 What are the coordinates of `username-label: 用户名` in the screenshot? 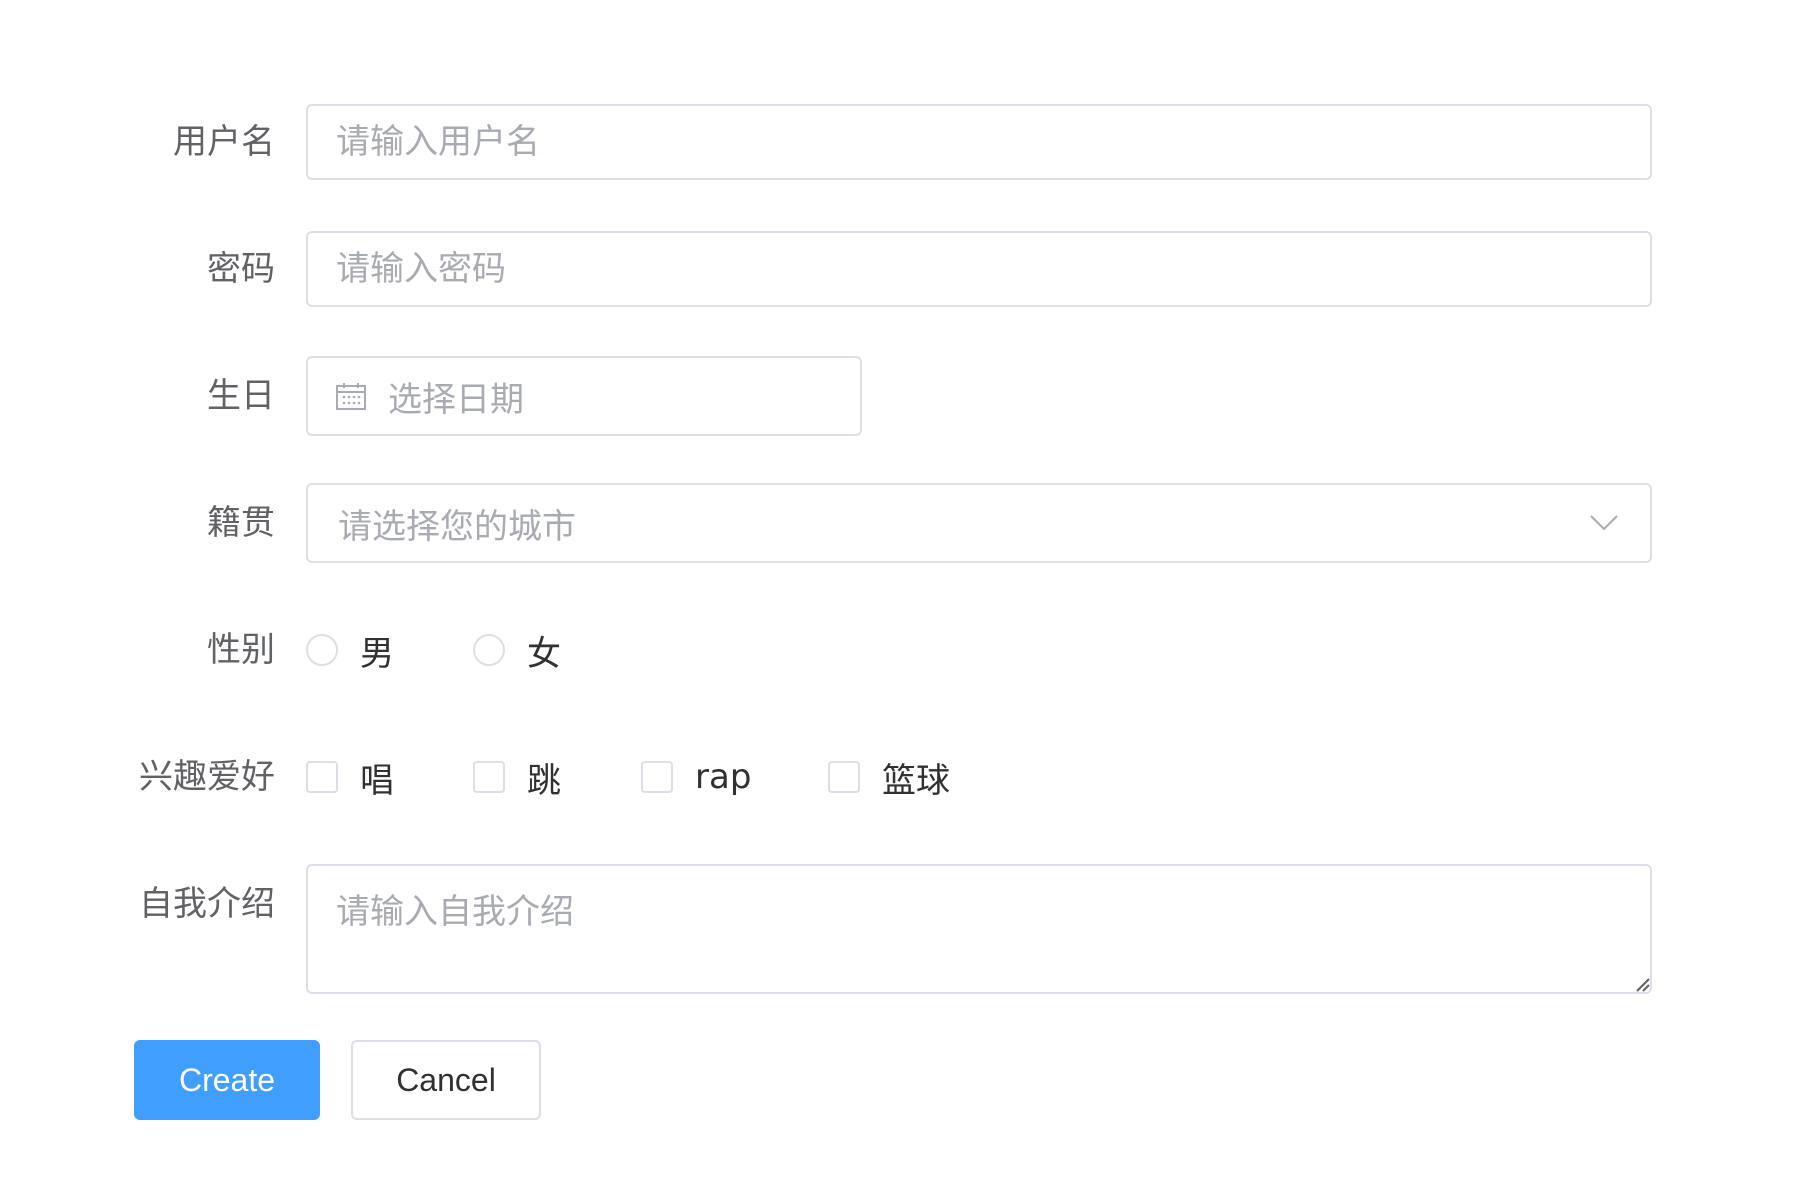 It's located at (224, 142).